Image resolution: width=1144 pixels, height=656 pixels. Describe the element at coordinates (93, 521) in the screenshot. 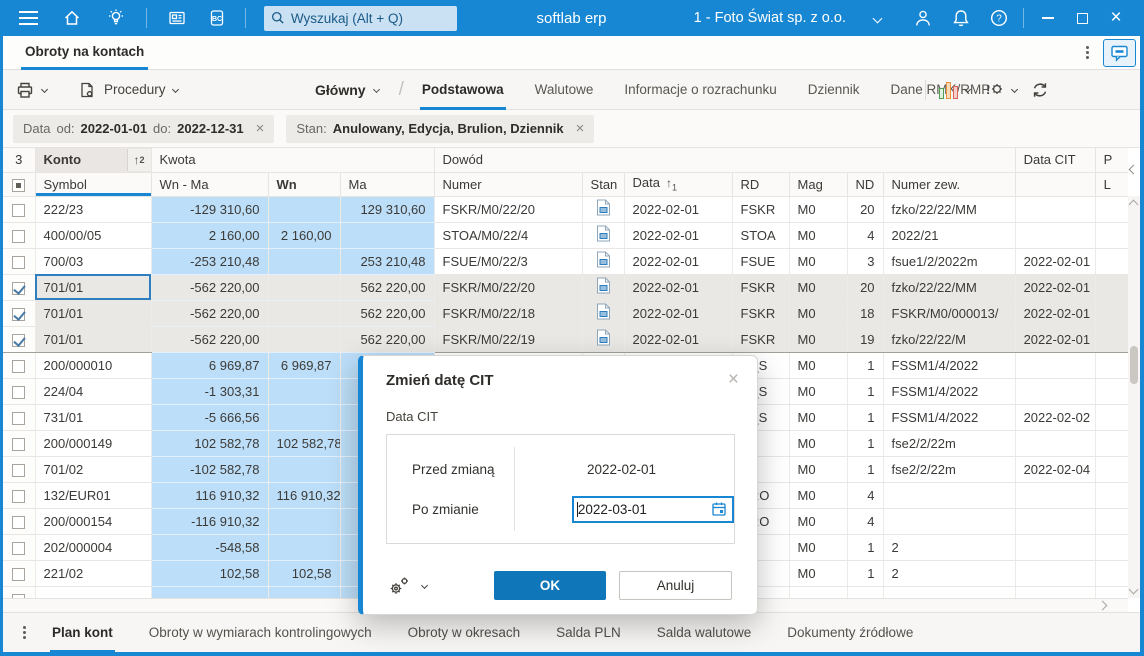

I see `cell-symbol: 200/000154` at that location.